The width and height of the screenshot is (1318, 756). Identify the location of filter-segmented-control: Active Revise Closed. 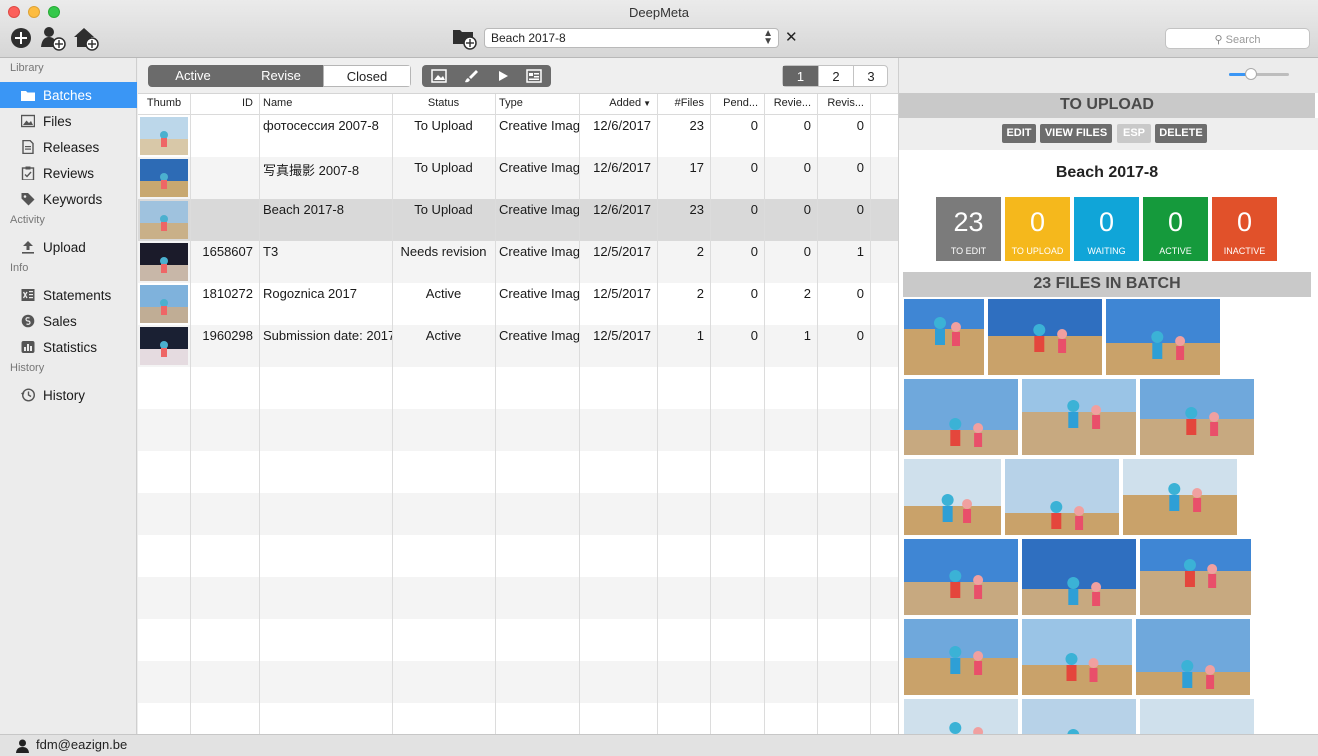
(279, 76).